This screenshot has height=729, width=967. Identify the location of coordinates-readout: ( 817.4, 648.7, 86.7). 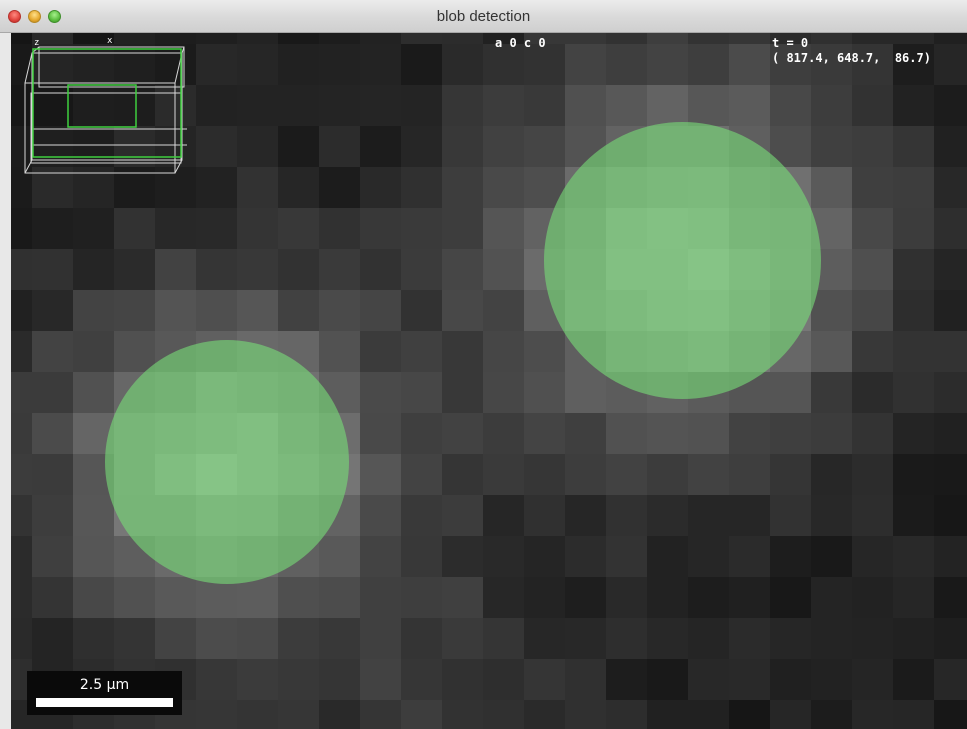
(851, 58).